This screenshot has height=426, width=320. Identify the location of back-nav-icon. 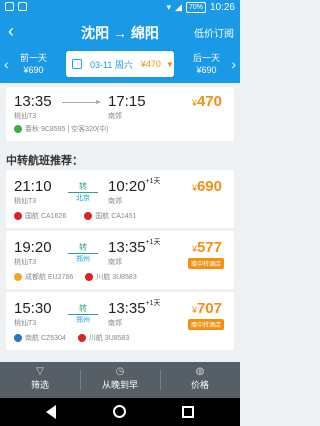
(51, 412).